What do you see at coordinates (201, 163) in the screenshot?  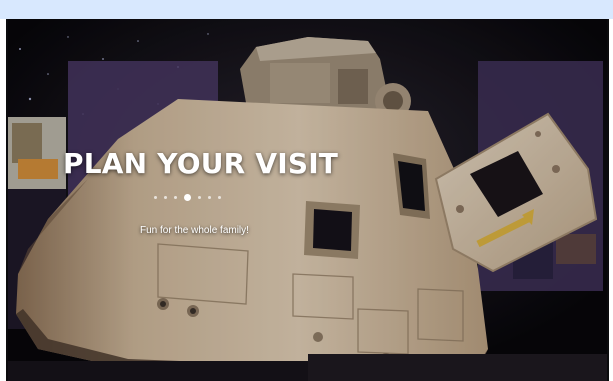 I see `hero-title: PLAN YOUR VISIT` at bounding box center [201, 163].